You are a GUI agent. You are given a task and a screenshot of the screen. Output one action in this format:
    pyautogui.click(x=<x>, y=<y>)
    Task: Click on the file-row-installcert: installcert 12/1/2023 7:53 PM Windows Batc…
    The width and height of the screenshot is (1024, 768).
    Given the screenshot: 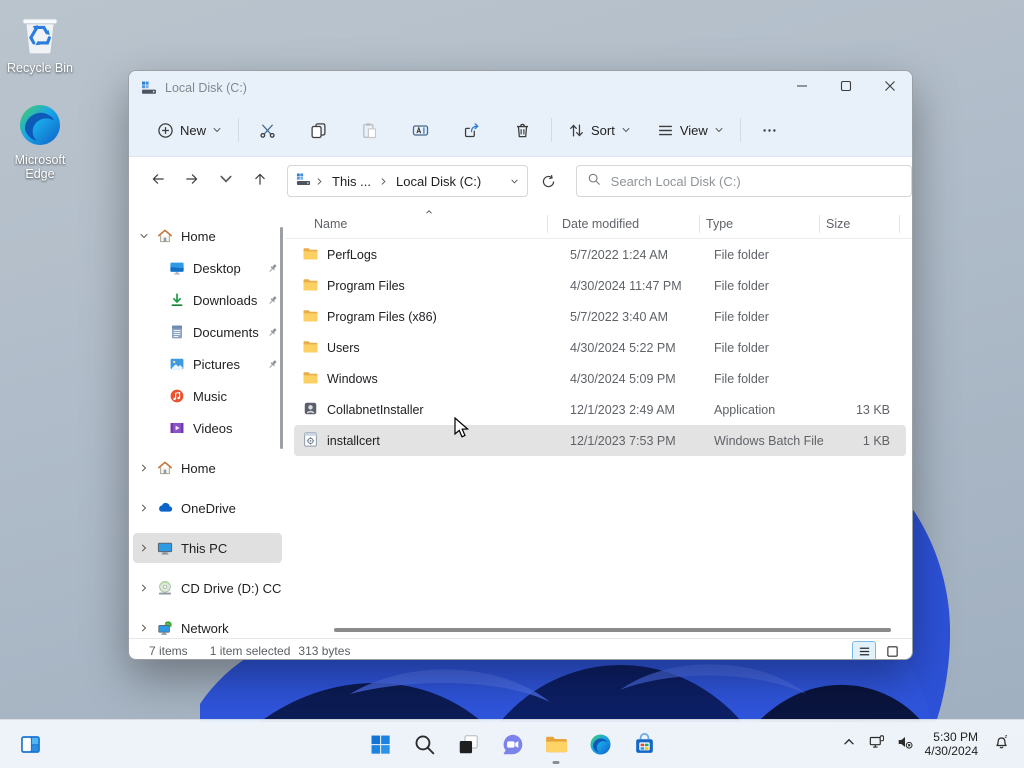 What is the action you would take?
    pyautogui.click(x=600, y=440)
    